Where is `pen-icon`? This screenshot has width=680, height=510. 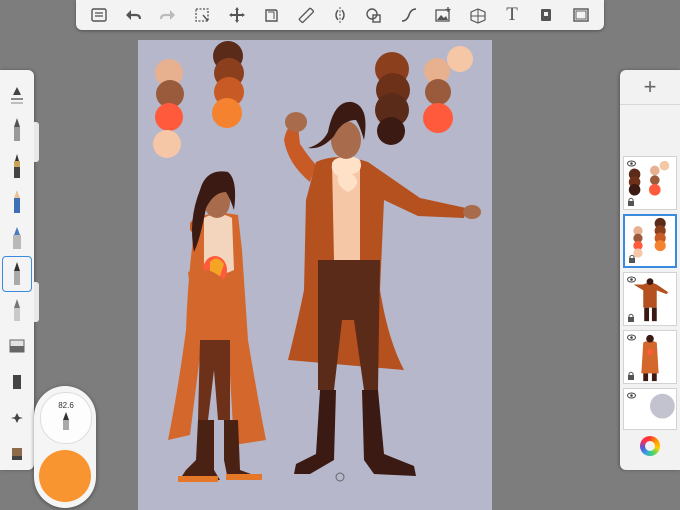
pen-icon is located at coordinates (17, 166).